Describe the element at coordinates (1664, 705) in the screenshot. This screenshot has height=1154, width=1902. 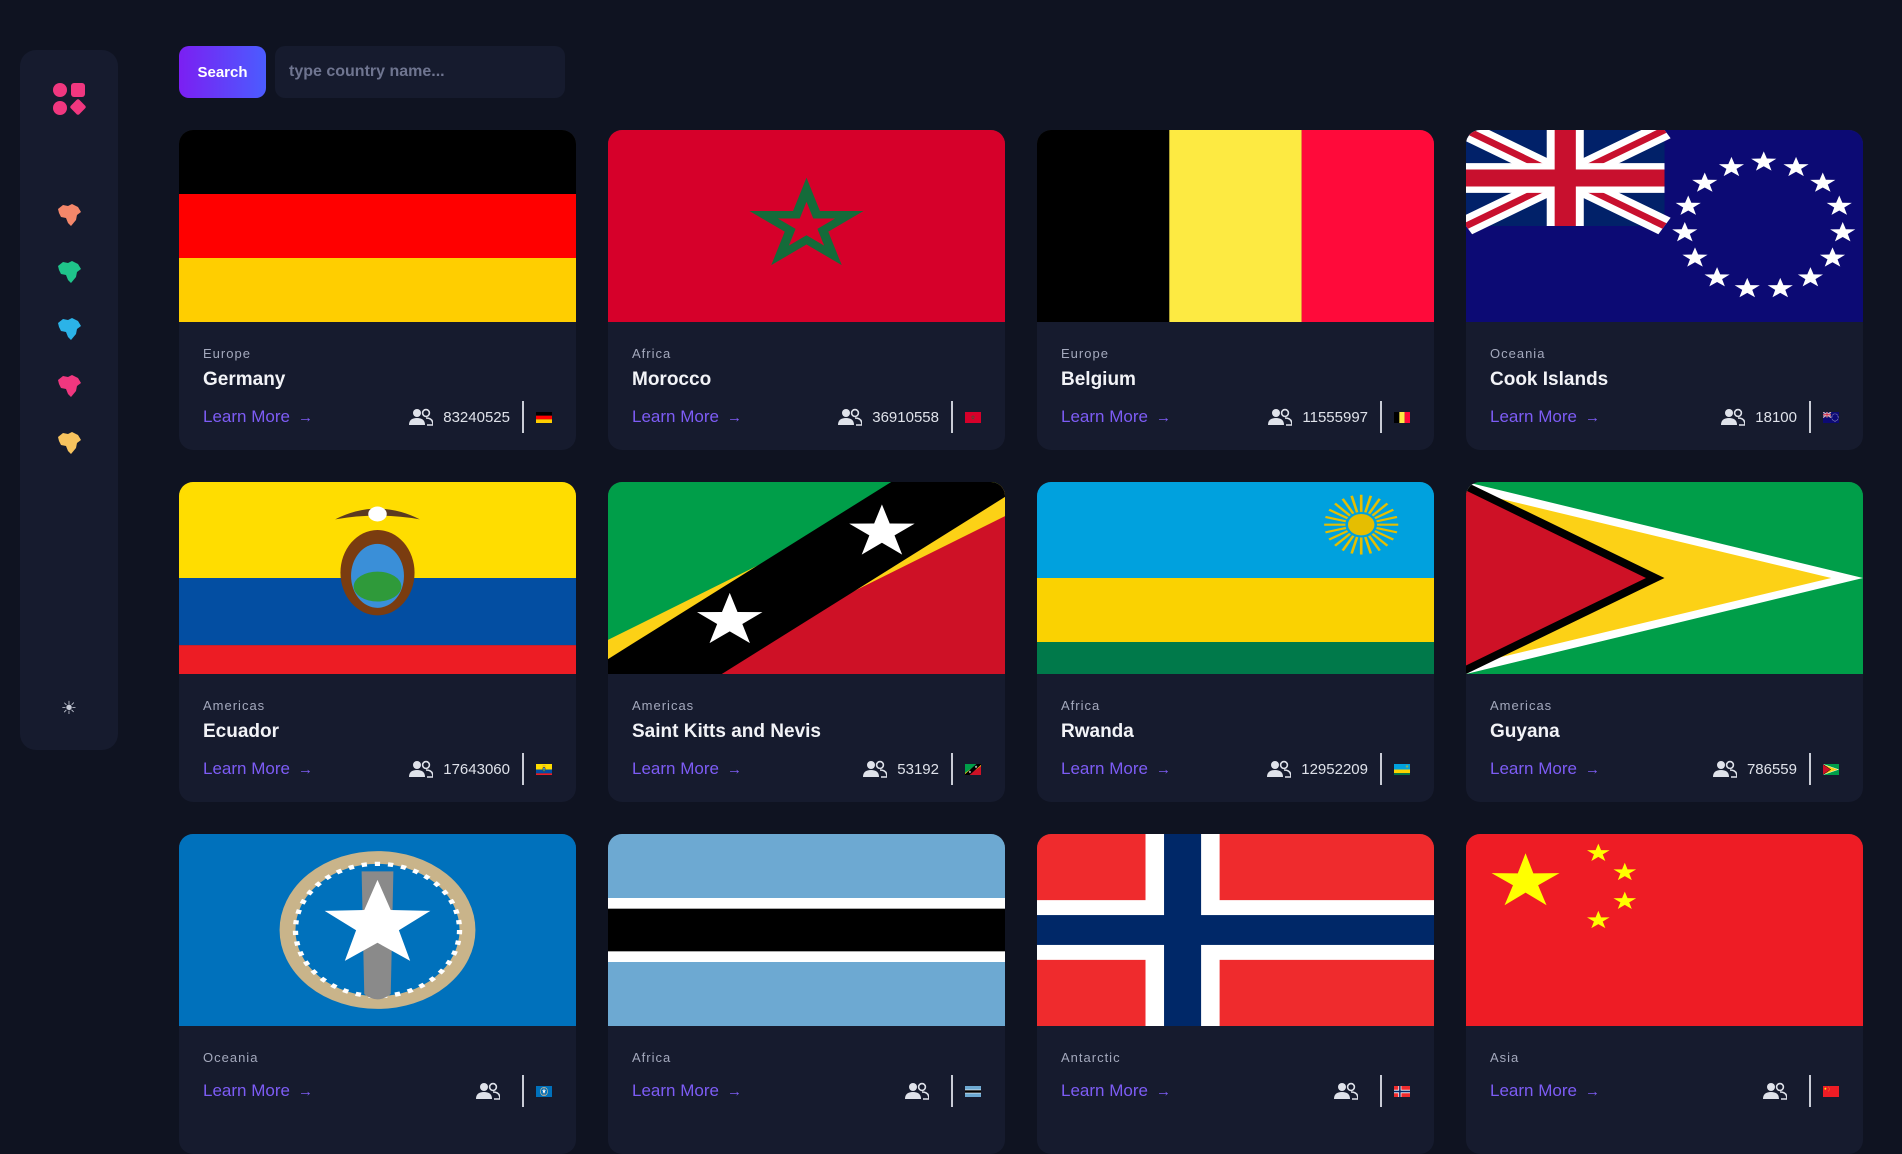
I see `region-label: Americas` at that location.